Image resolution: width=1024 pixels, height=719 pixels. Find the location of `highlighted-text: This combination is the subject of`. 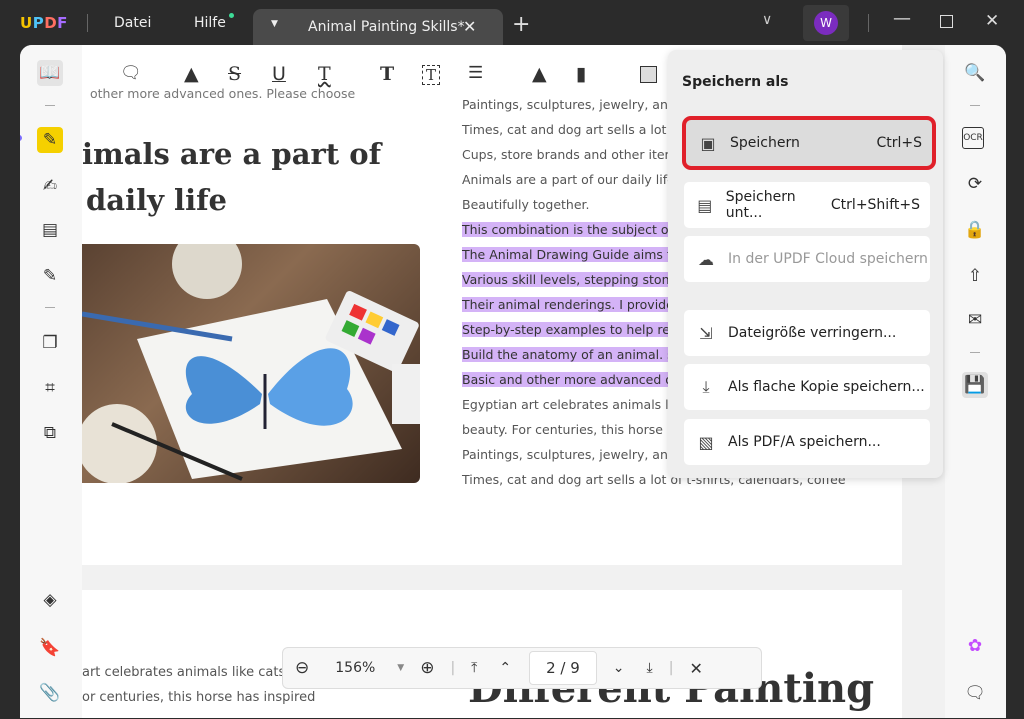

highlighted-text: This combination is the subject of is located at coordinates (567, 229).